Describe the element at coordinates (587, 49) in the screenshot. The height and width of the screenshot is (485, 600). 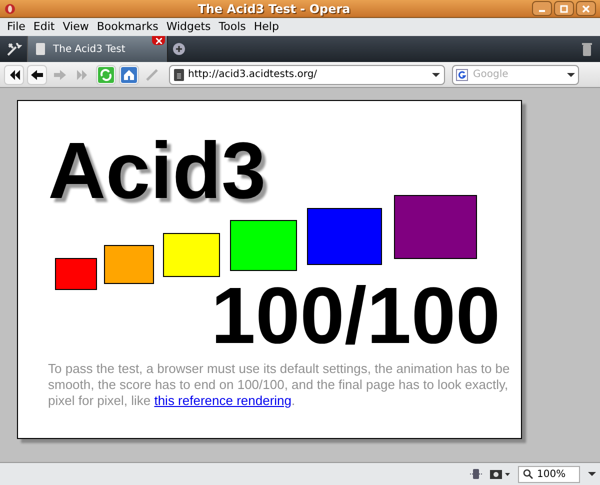
I see `trash-icon` at that location.